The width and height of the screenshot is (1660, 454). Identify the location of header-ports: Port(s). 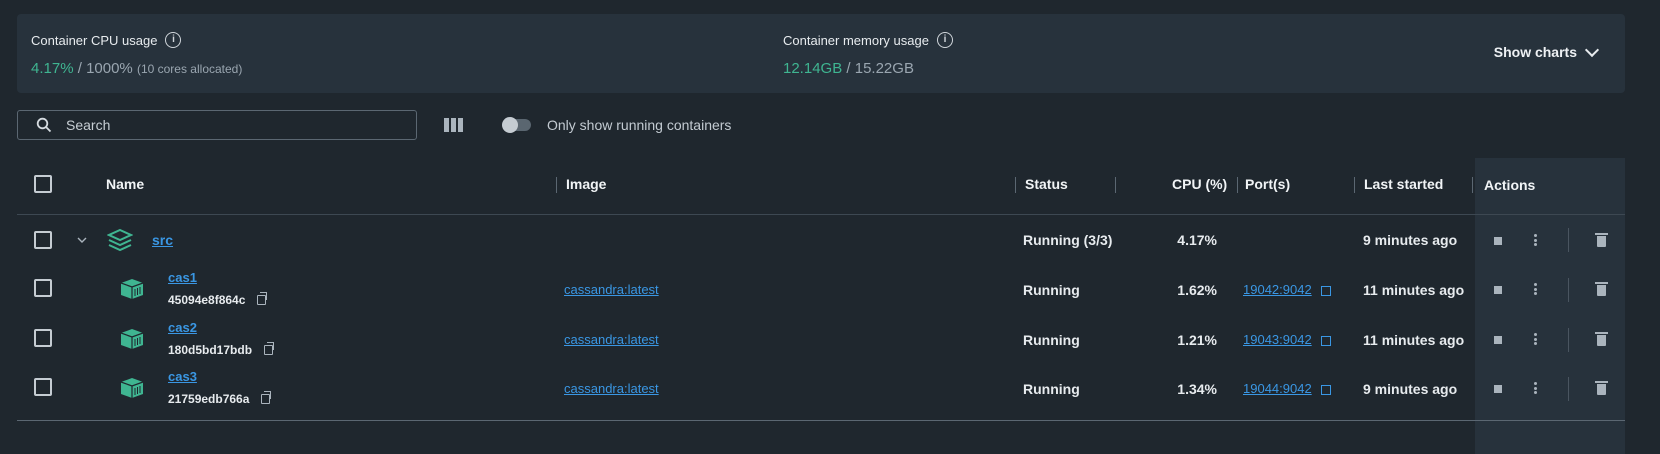
(1267, 184).